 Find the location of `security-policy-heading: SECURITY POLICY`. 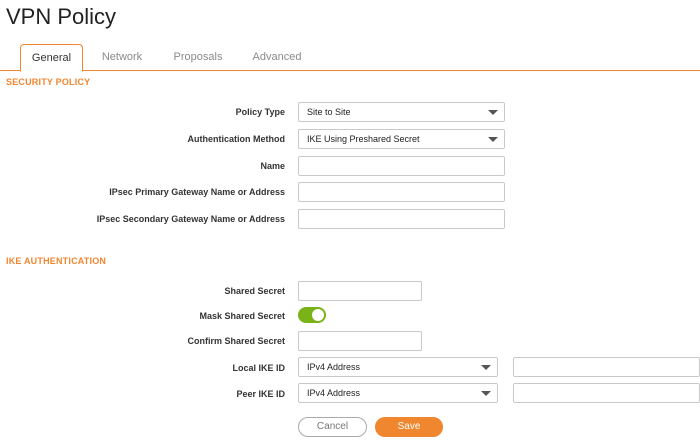

security-policy-heading: SECURITY POLICY is located at coordinates (48, 82).